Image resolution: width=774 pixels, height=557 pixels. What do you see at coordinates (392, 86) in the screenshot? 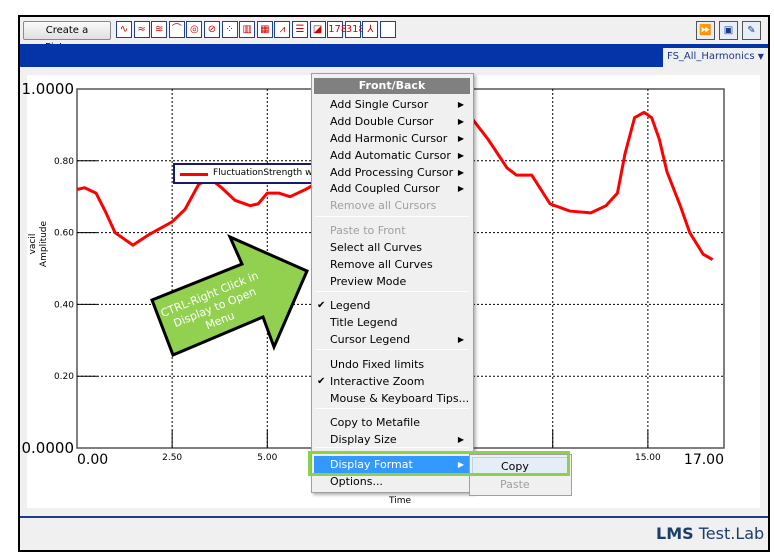
I see `menu-header-front-back: Front/Back` at bounding box center [392, 86].